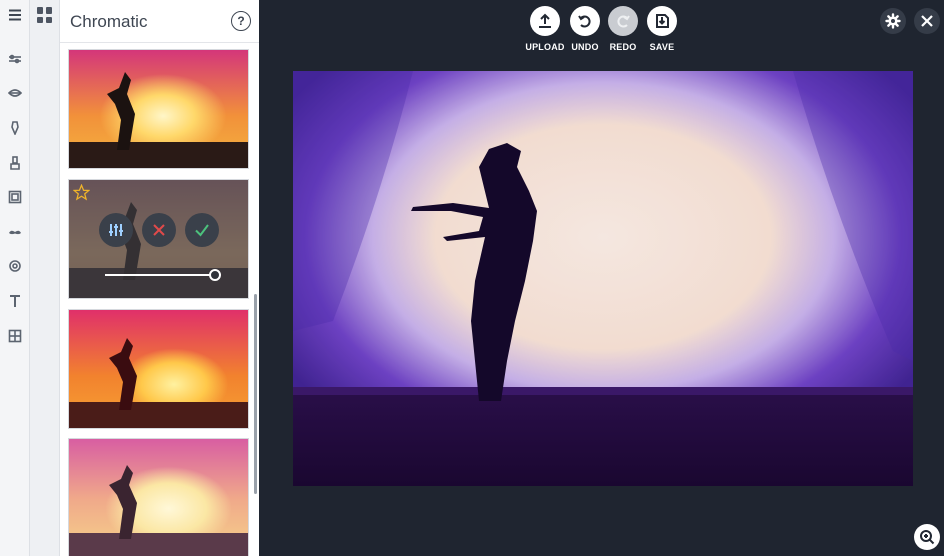 Image resolution: width=944 pixels, height=556 pixels. I want to click on intensity-slider-track, so click(160, 275).